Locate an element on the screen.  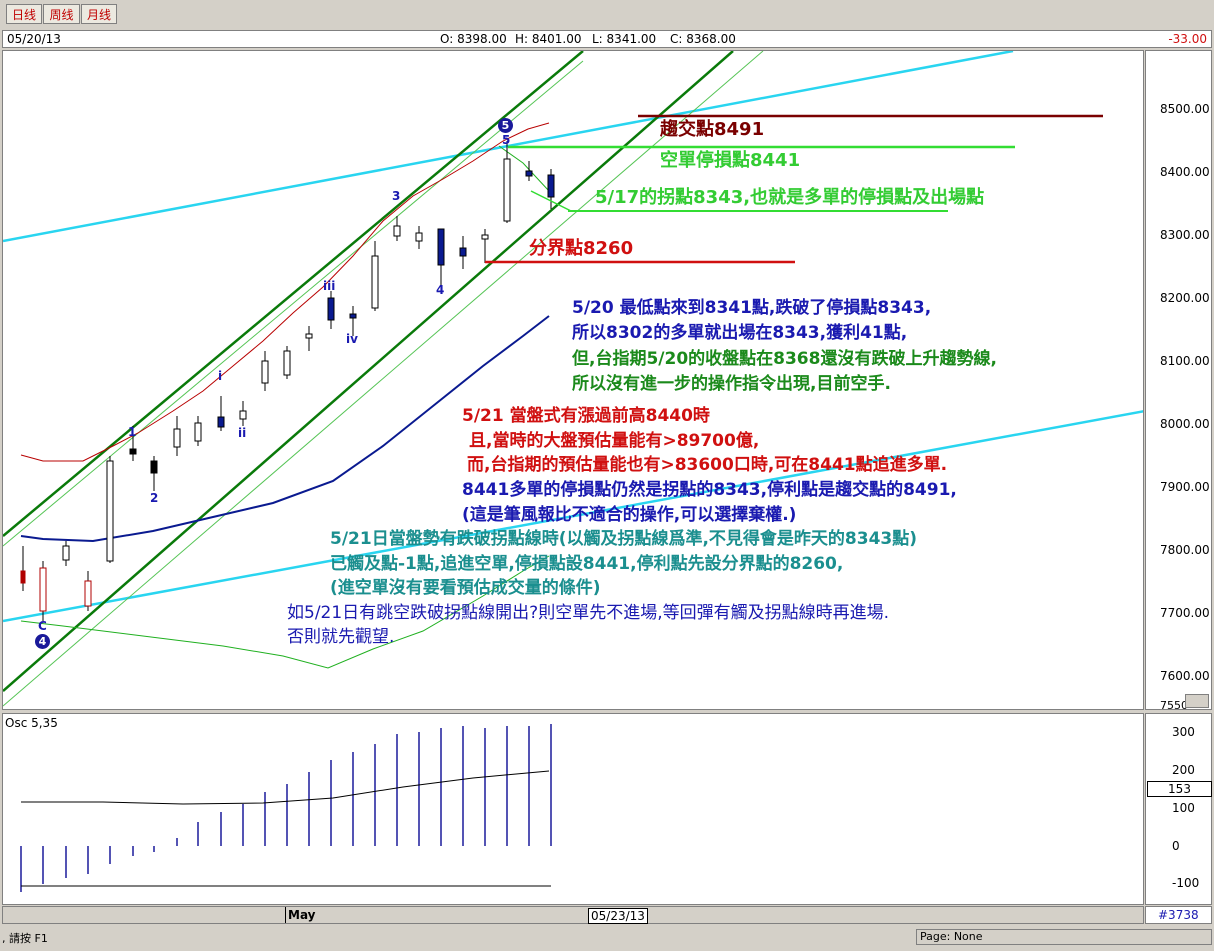
wave-3-label: 3 is located at coordinates (396, 196).